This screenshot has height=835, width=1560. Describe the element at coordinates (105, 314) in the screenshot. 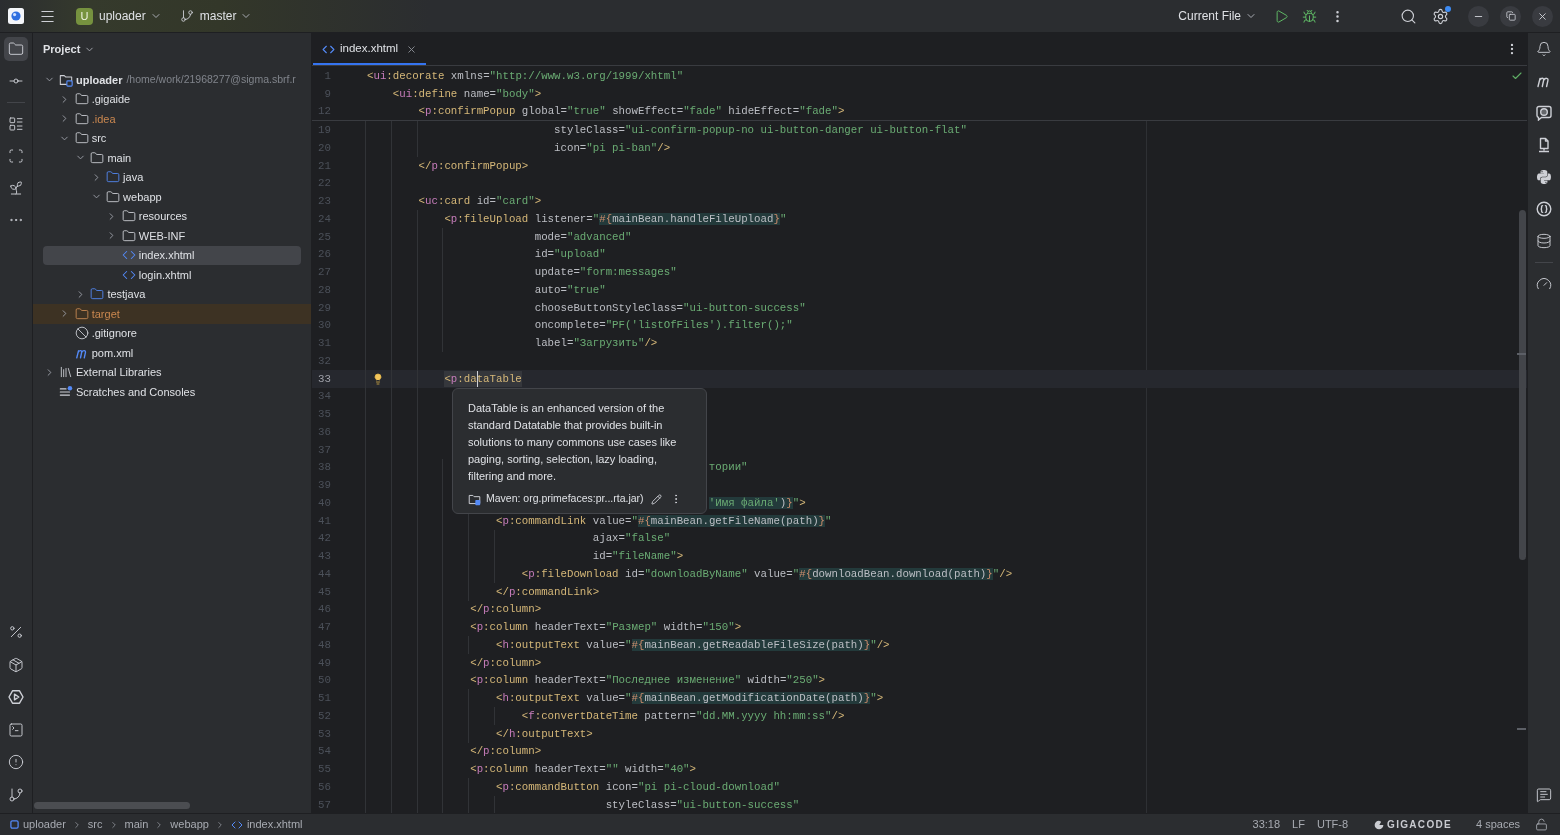

I see `tree-item-label: target` at that location.